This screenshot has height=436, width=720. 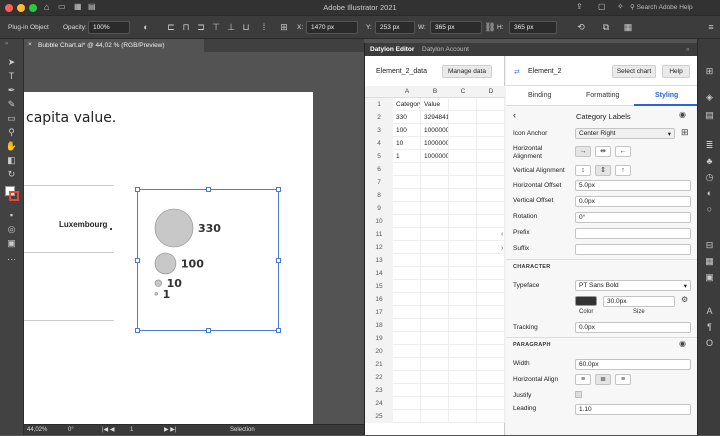 I want to click on row-number: 4, so click(x=379, y=143).